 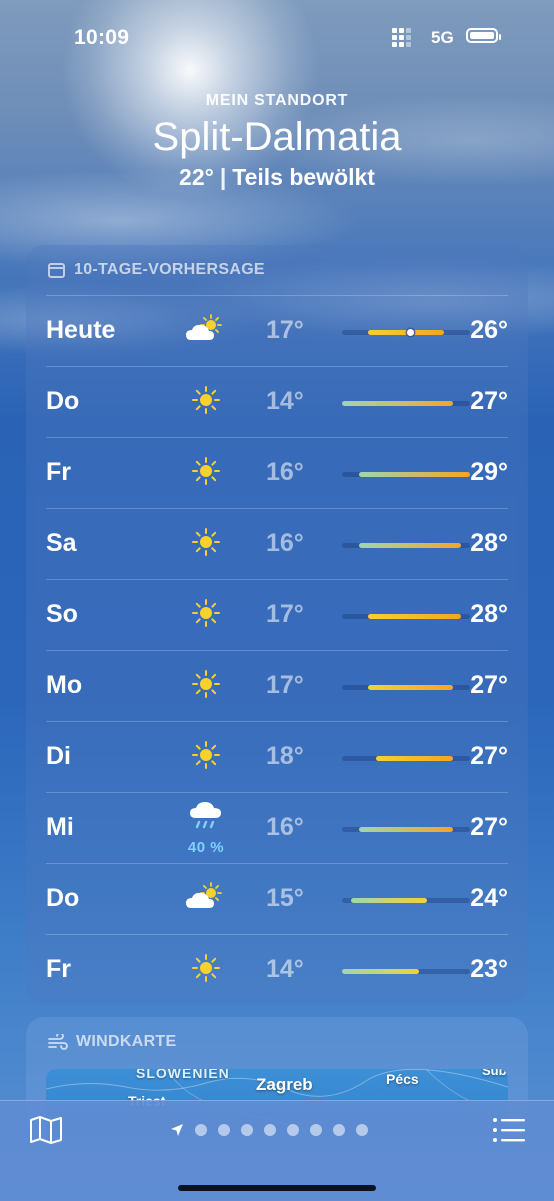 What do you see at coordinates (81, 330) in the screenshot?
I see `forecast-day: Heute` at bounding box center [81, 330].